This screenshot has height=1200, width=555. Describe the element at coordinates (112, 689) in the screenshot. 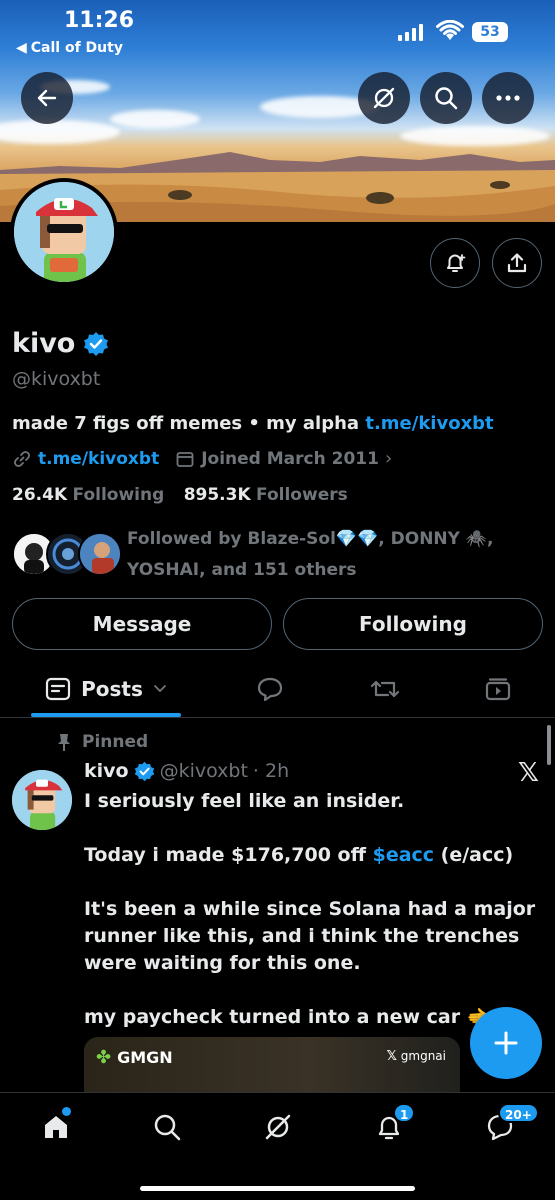

I see `tab-posts-label: Posts` at that location.